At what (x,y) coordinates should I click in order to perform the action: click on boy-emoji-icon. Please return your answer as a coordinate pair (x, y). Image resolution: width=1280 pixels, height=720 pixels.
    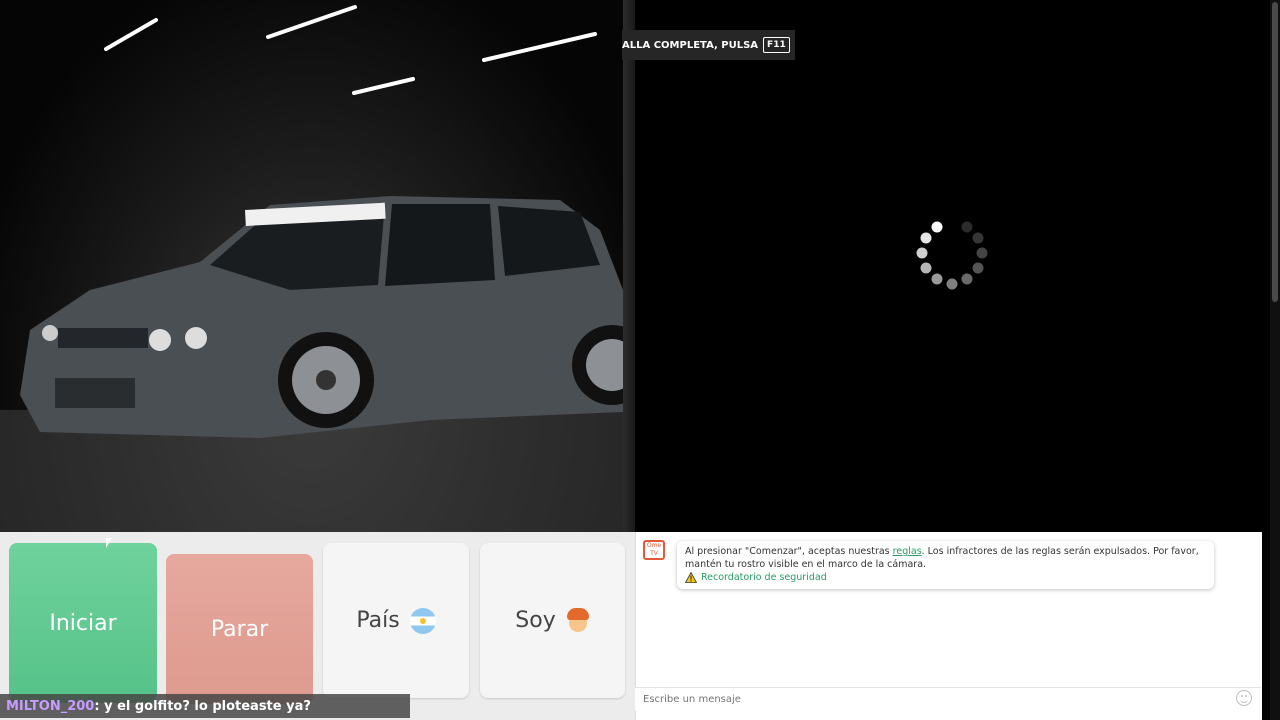
    Looking at the image, I should click on (578, 620).